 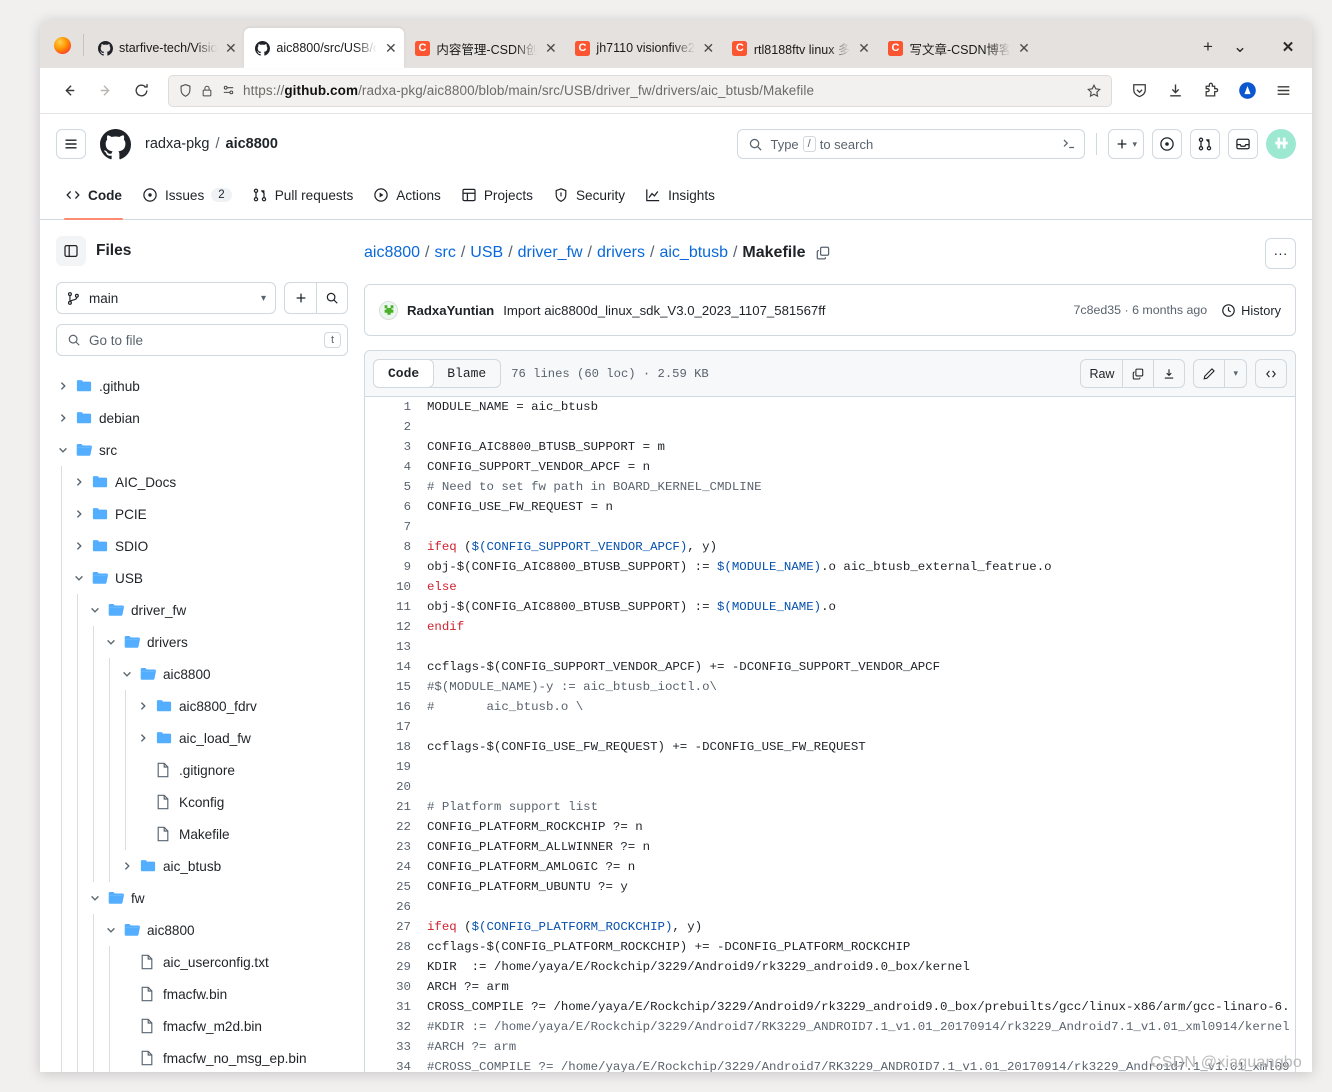 What do you see at coordinates (1139, 373) in the screenshot?
I see `copy-icon` at bounding box center [1139, 373].